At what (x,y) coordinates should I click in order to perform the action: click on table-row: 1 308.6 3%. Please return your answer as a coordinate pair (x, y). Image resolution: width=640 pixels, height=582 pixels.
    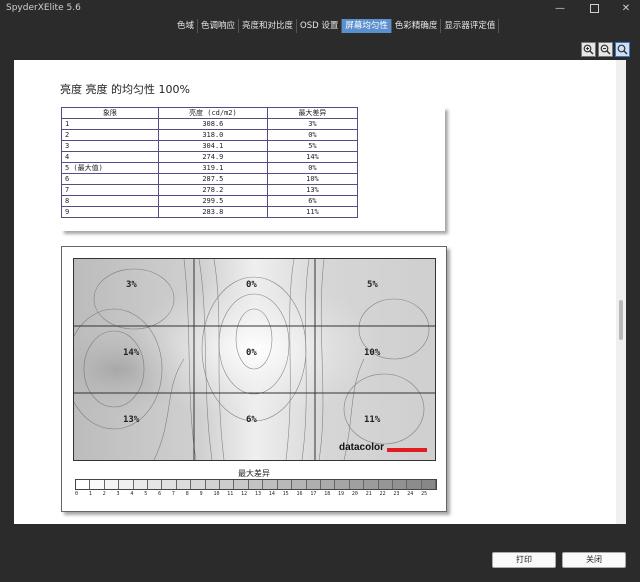
    Looking at the image, I should click on (210, 124).